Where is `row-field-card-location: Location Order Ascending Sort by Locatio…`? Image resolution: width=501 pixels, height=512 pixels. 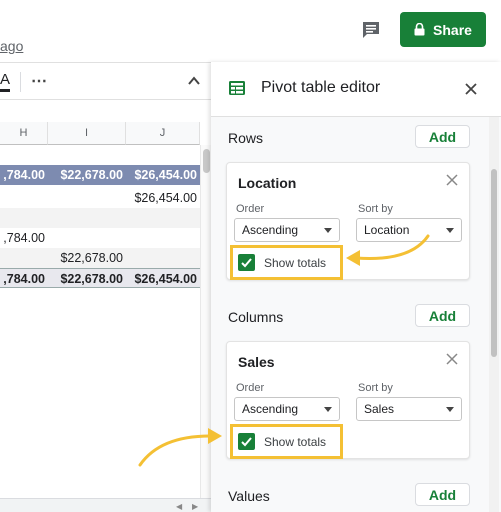 row-field-card-location: Location Order Ascending Sort by Locatio… is located at coordinates (348, 221).